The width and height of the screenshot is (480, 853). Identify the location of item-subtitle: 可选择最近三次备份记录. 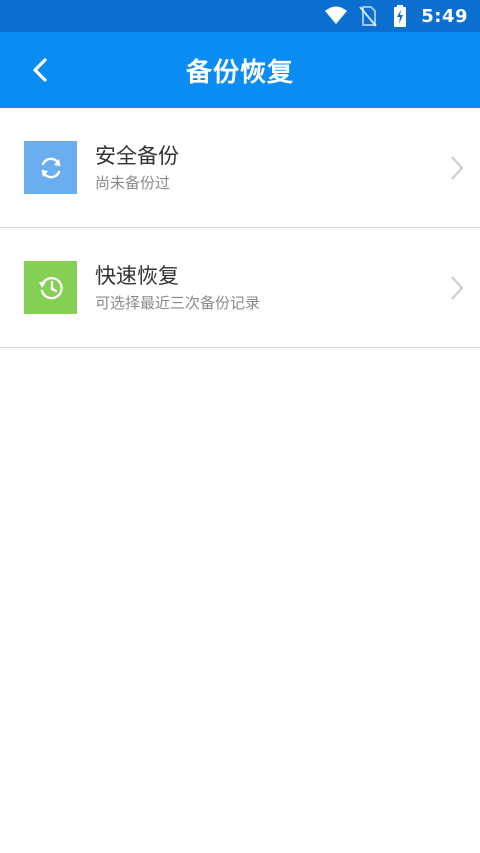
(178, 303).